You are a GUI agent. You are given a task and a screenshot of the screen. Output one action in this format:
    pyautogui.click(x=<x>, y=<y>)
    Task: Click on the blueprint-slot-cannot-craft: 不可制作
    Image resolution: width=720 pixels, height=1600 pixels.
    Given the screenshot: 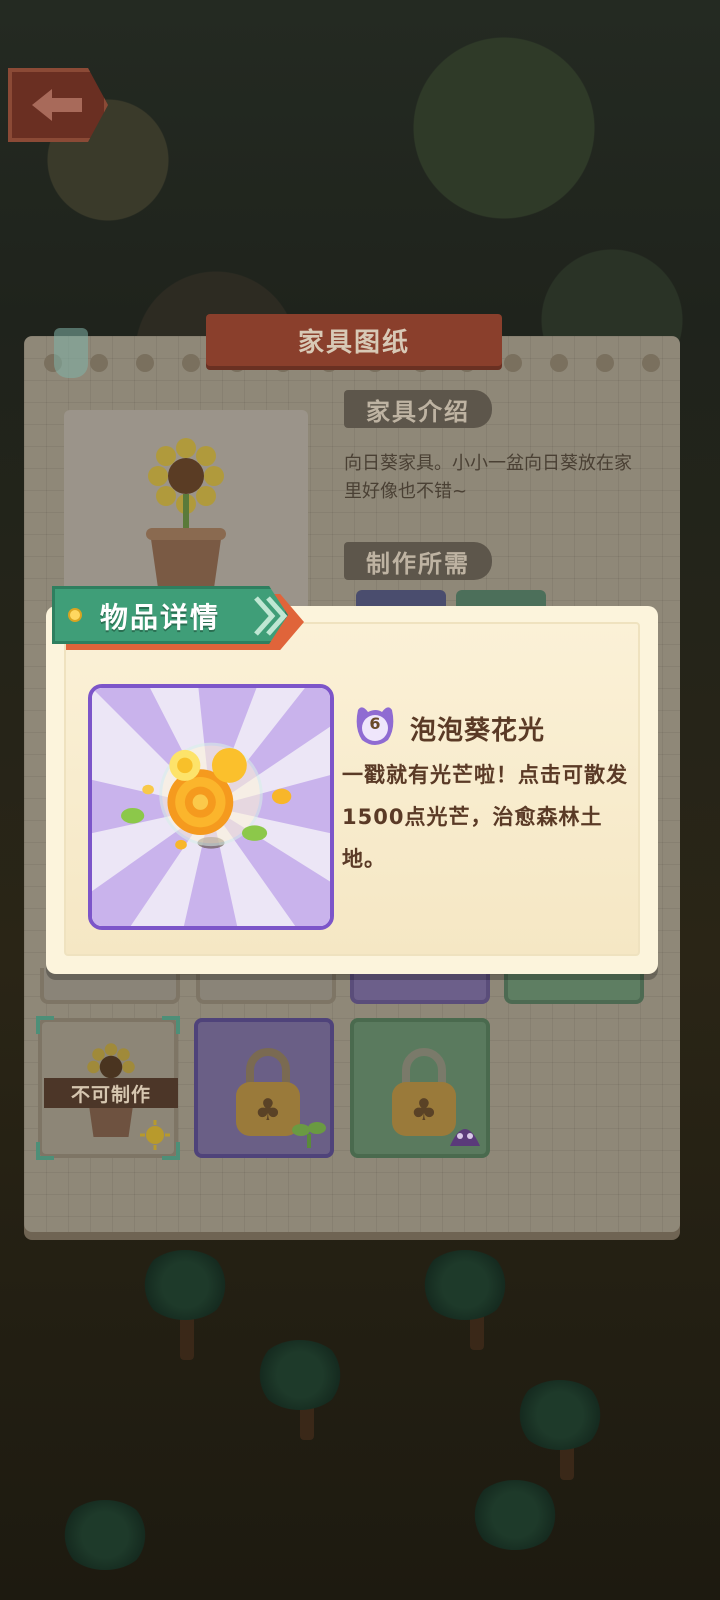 What is the action you would take?
    pyautogui.click(x=108, y=1088)
    